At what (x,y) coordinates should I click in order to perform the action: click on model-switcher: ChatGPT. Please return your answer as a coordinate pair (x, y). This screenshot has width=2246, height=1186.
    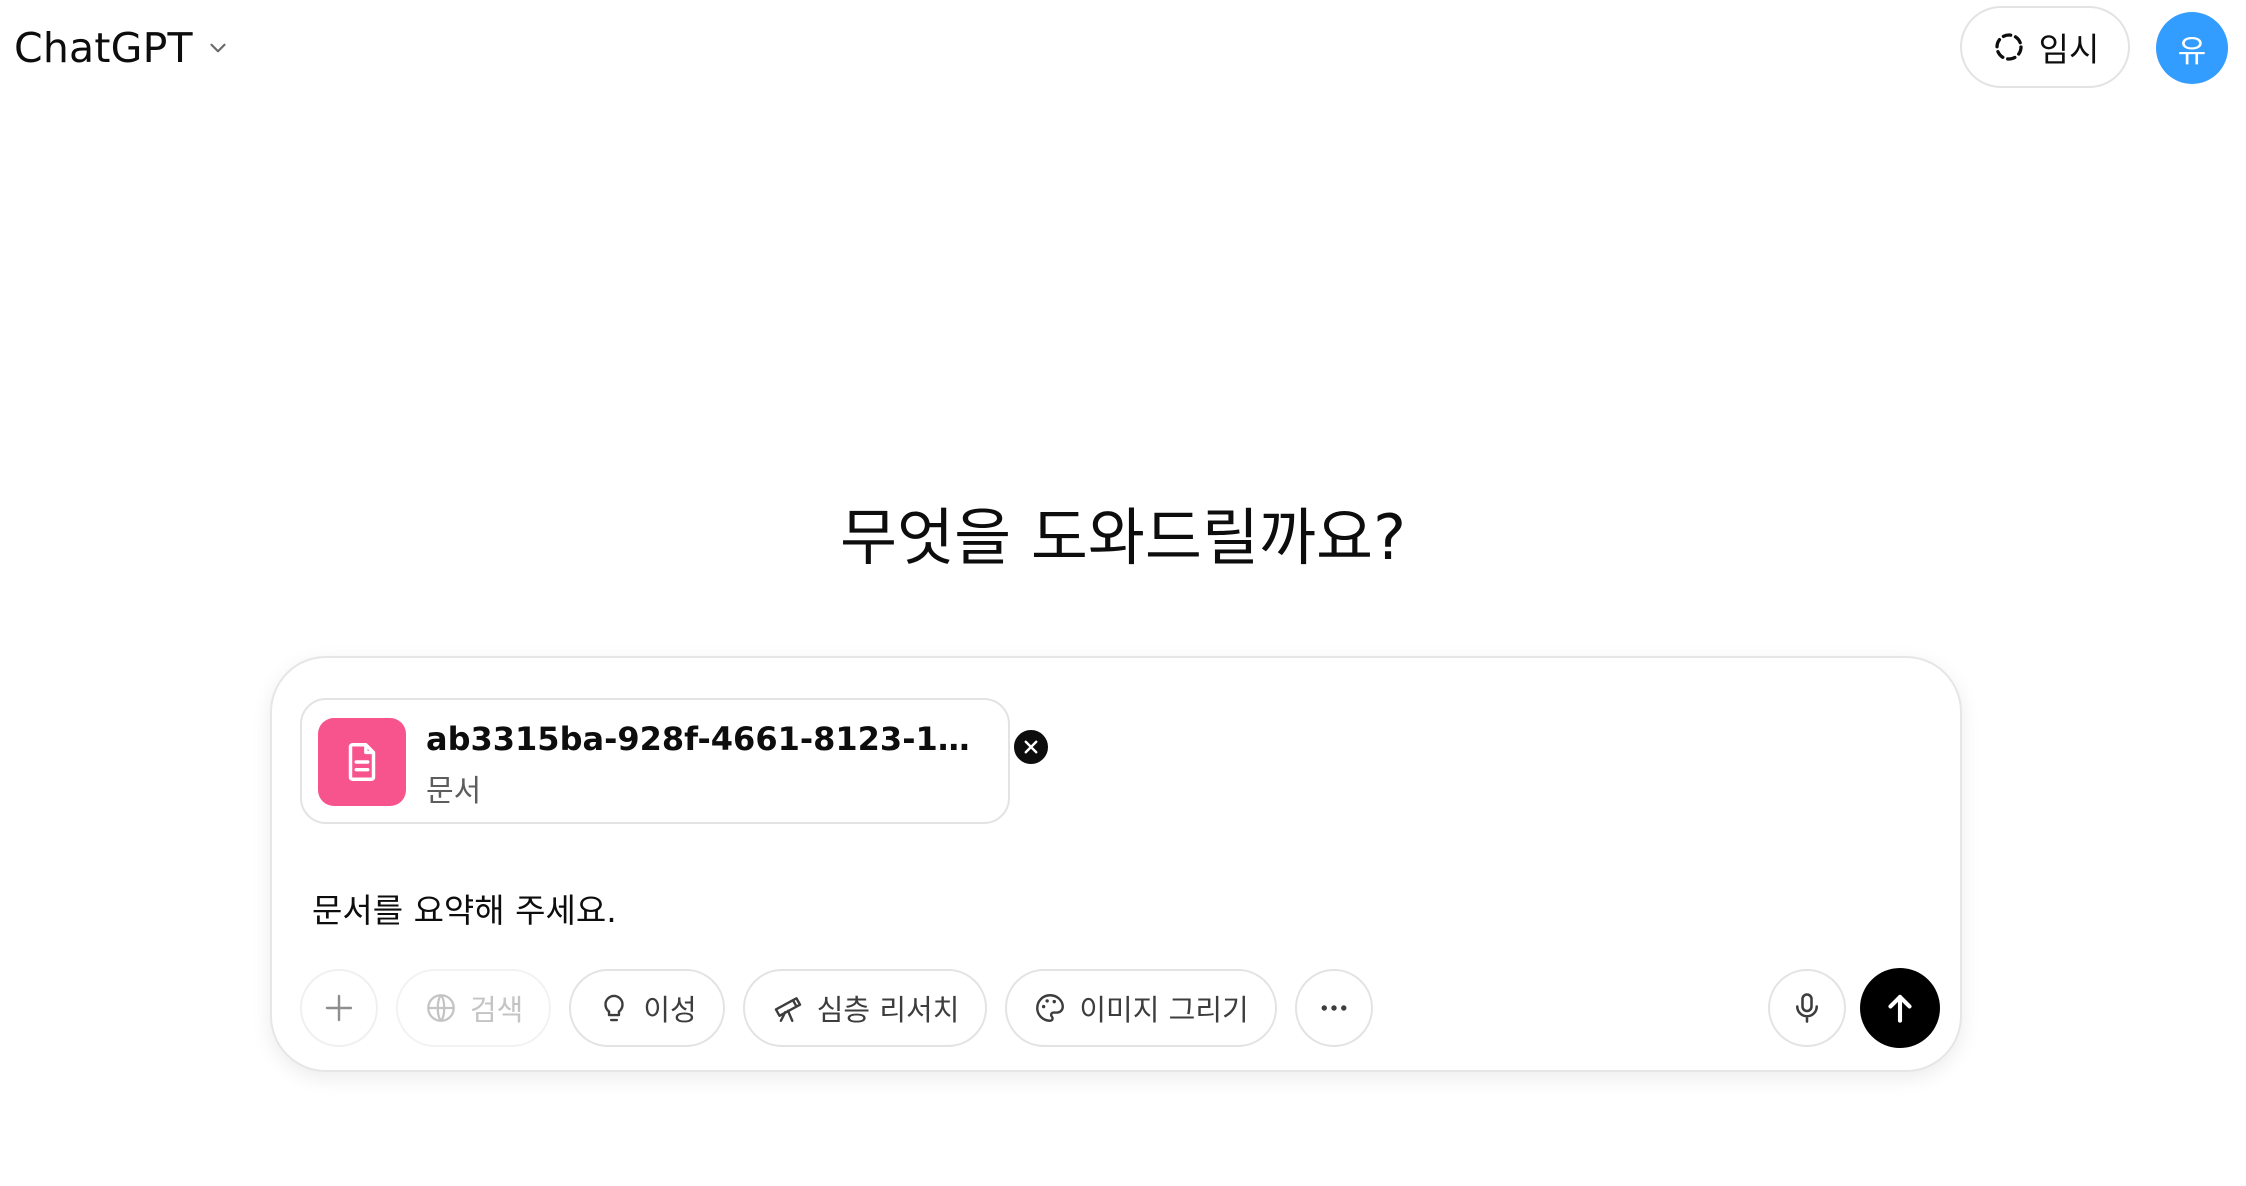
    Looking at the image, I should click on (122, 48).